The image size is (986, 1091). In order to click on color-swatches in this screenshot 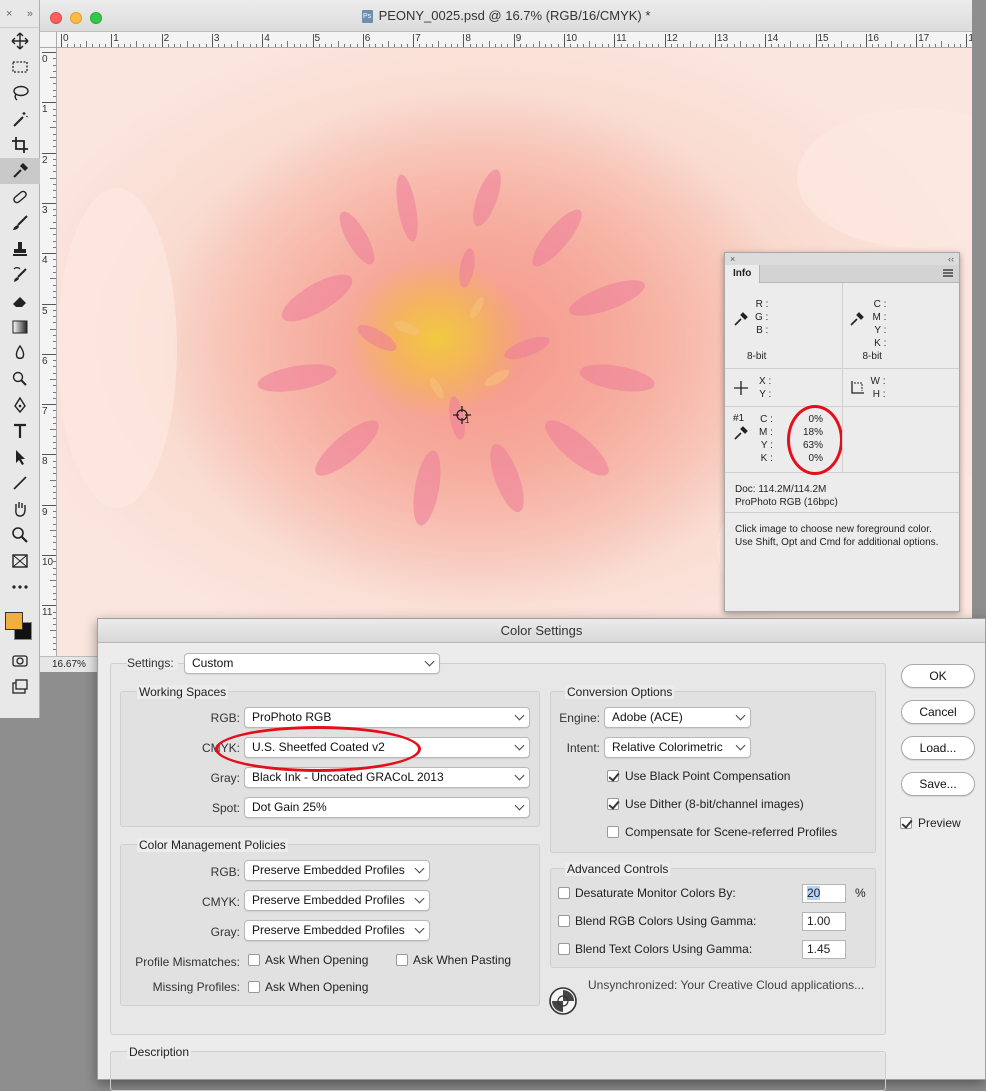, I will do `click(20, 624)`.